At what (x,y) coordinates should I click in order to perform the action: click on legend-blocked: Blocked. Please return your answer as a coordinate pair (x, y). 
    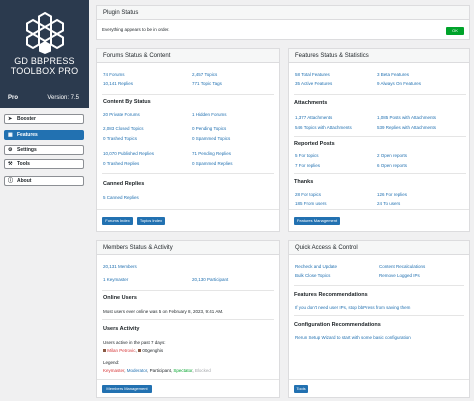
    Looking at the image, I should click on (202, 370).